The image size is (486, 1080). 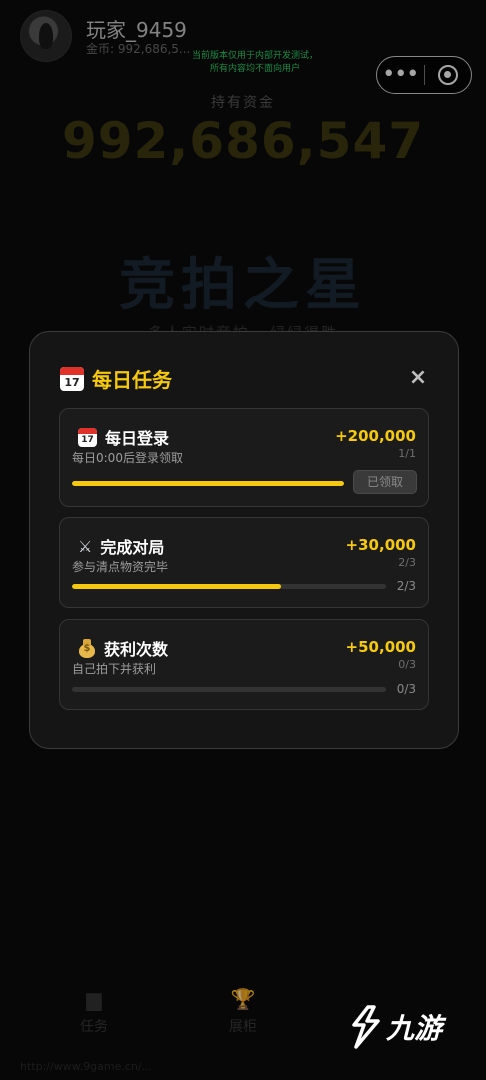 What do you see at coordinates (120, 567) in the screenshot?
I see `task-desc: 参与清点物资完毕` at bounding box center [120, 567].